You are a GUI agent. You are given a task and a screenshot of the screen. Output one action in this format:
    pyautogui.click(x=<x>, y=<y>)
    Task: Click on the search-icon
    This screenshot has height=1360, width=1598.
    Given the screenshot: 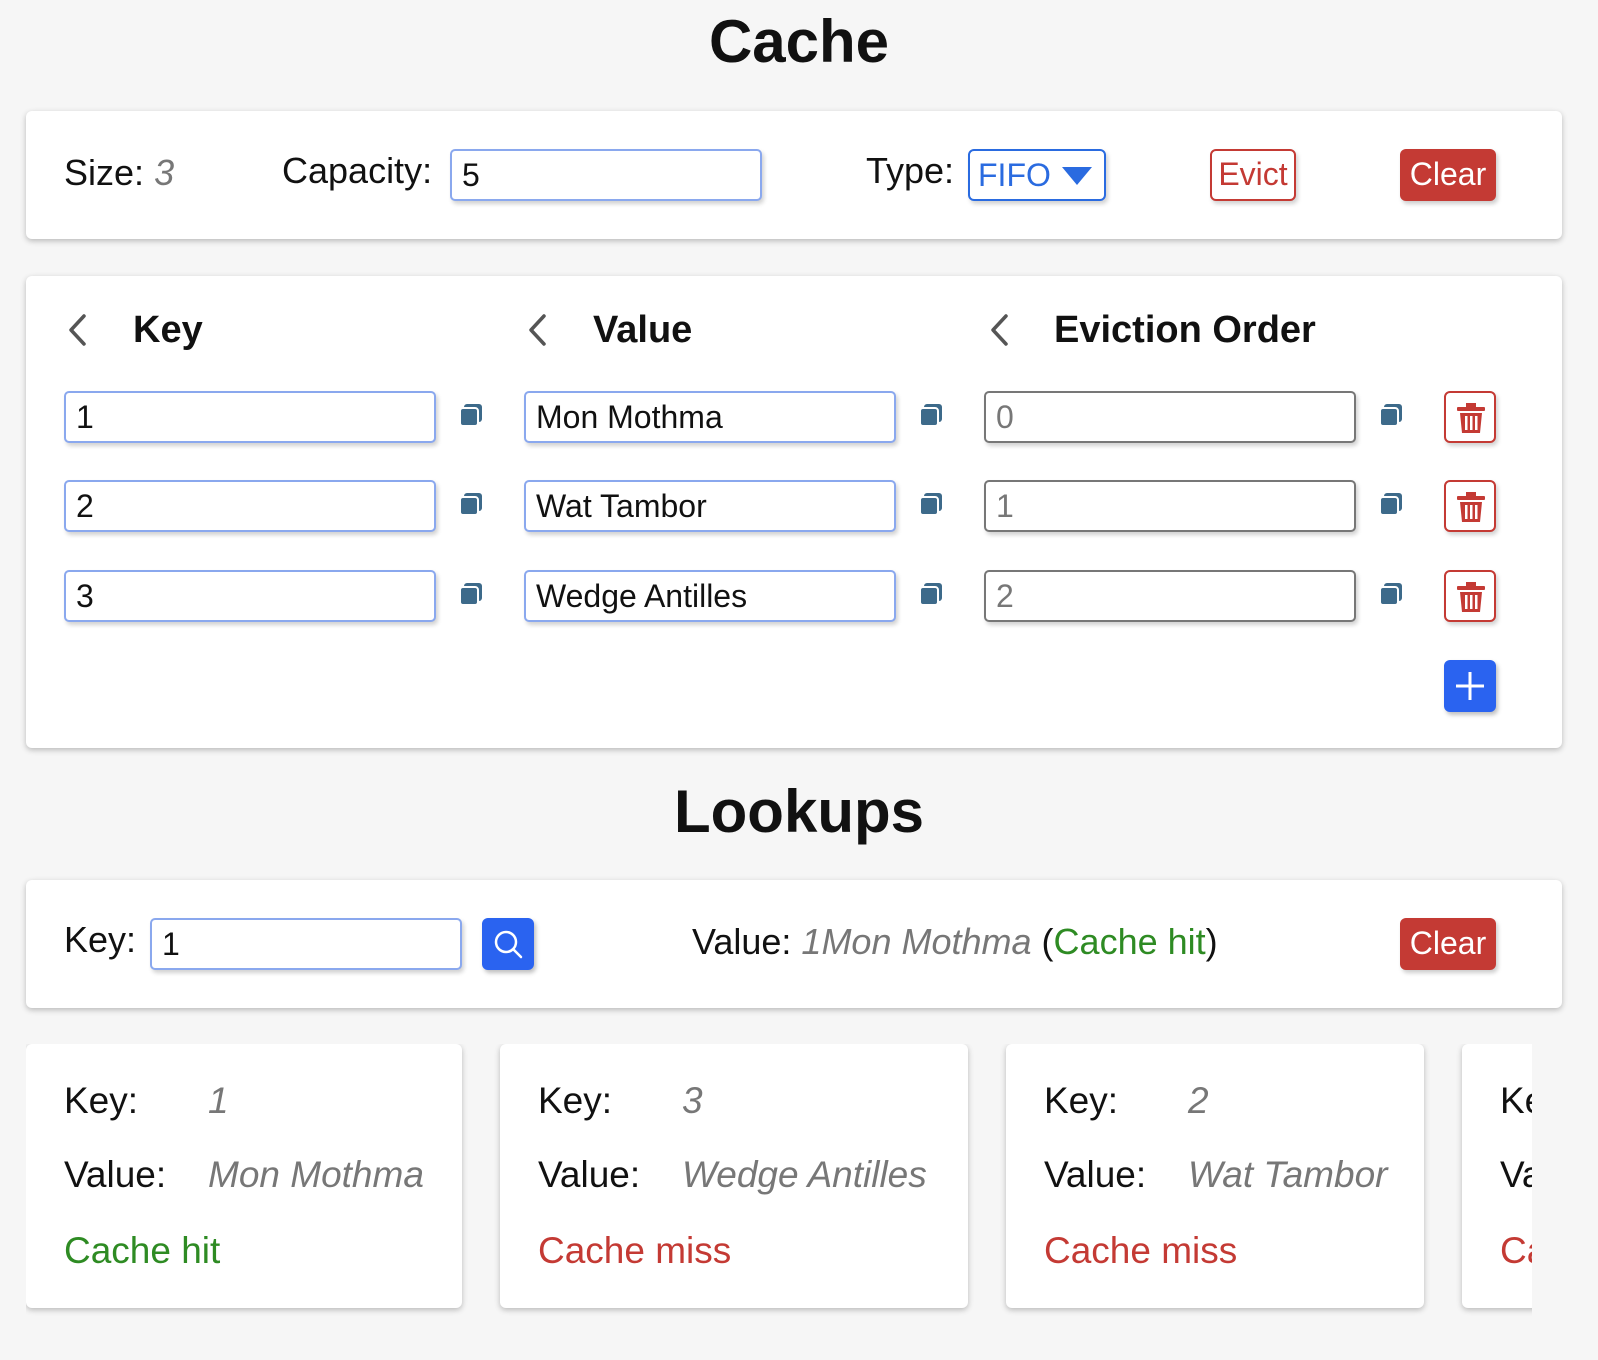 What is the action you would take?
    pyautogui.click(x=508, y=944)
    